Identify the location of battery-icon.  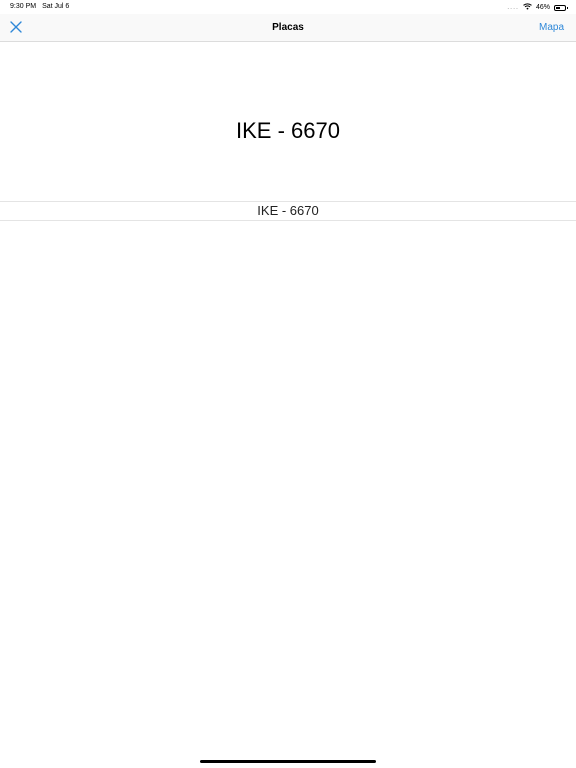
(561, 7).